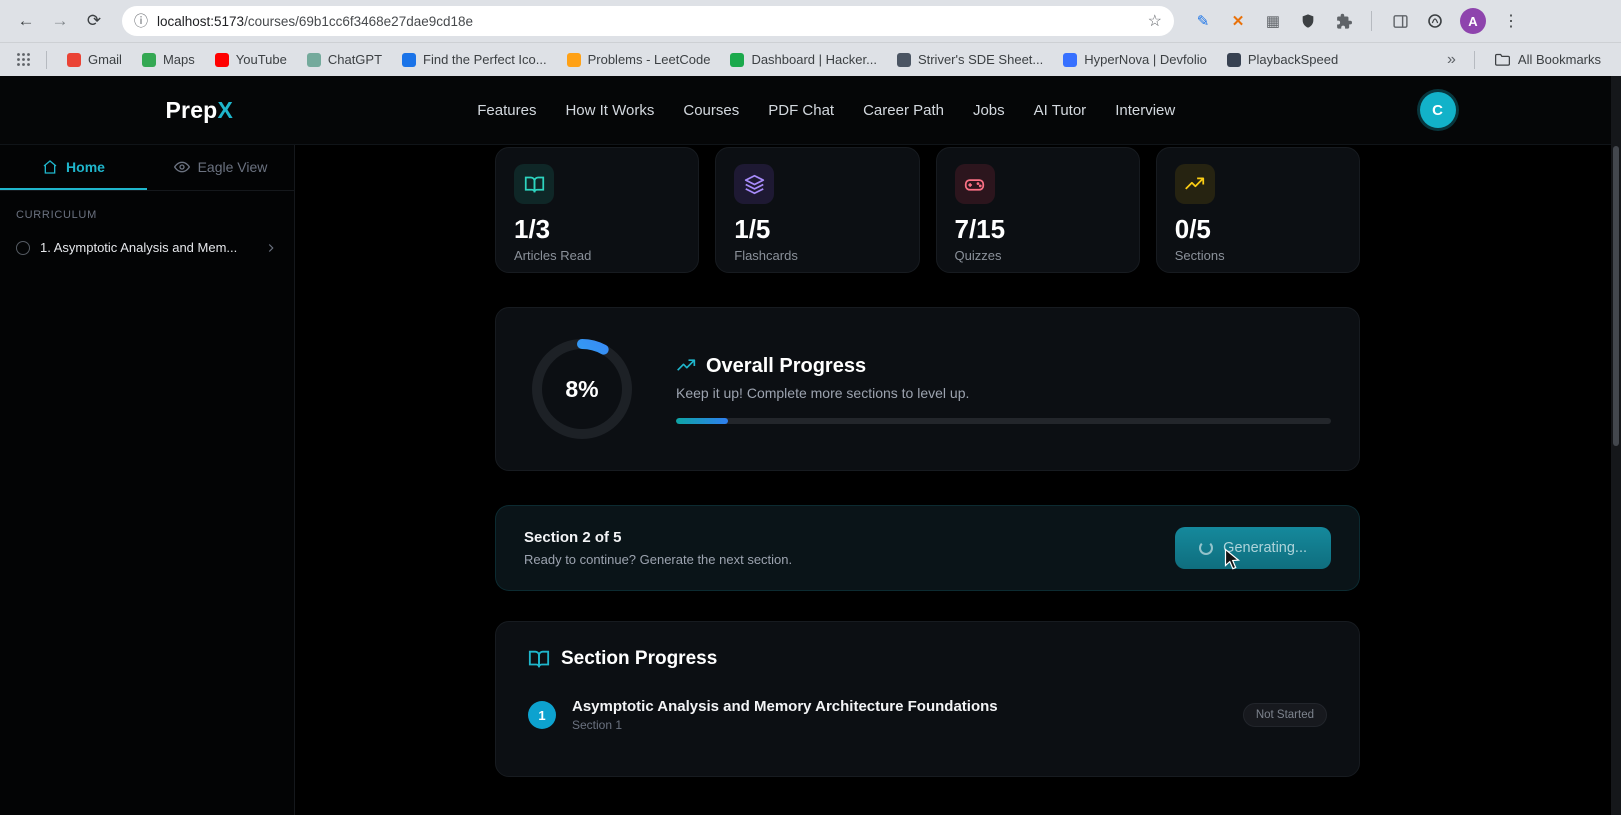  What do you see at coordinates (1616, 296) in the screenshot?
I see `scrollbar-thumb` at bounding box center [1616, 296].